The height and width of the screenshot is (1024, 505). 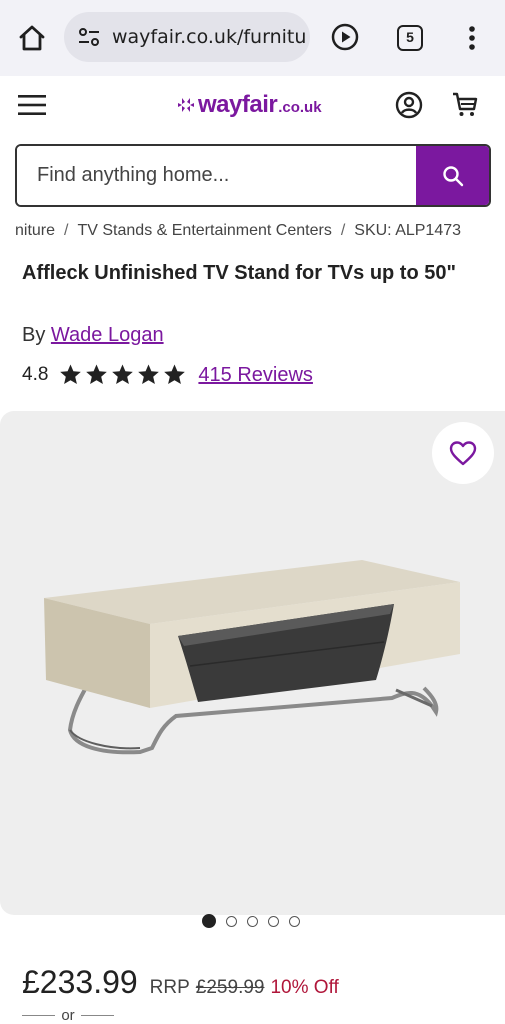 I want to click on logo-word: wayfair, so click(x=238, y=104).